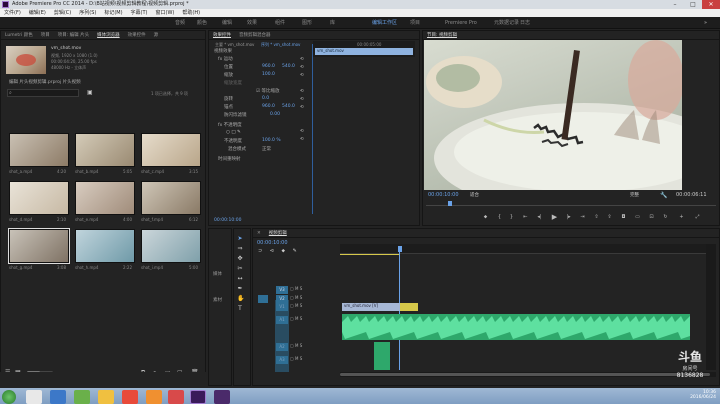 The height and width of the screenshot is (404, 720). Describe the element at coordinates (280, 45) in the screenshot. I see `effect-sequence: 序列 * vm_shot.mov` at that location.